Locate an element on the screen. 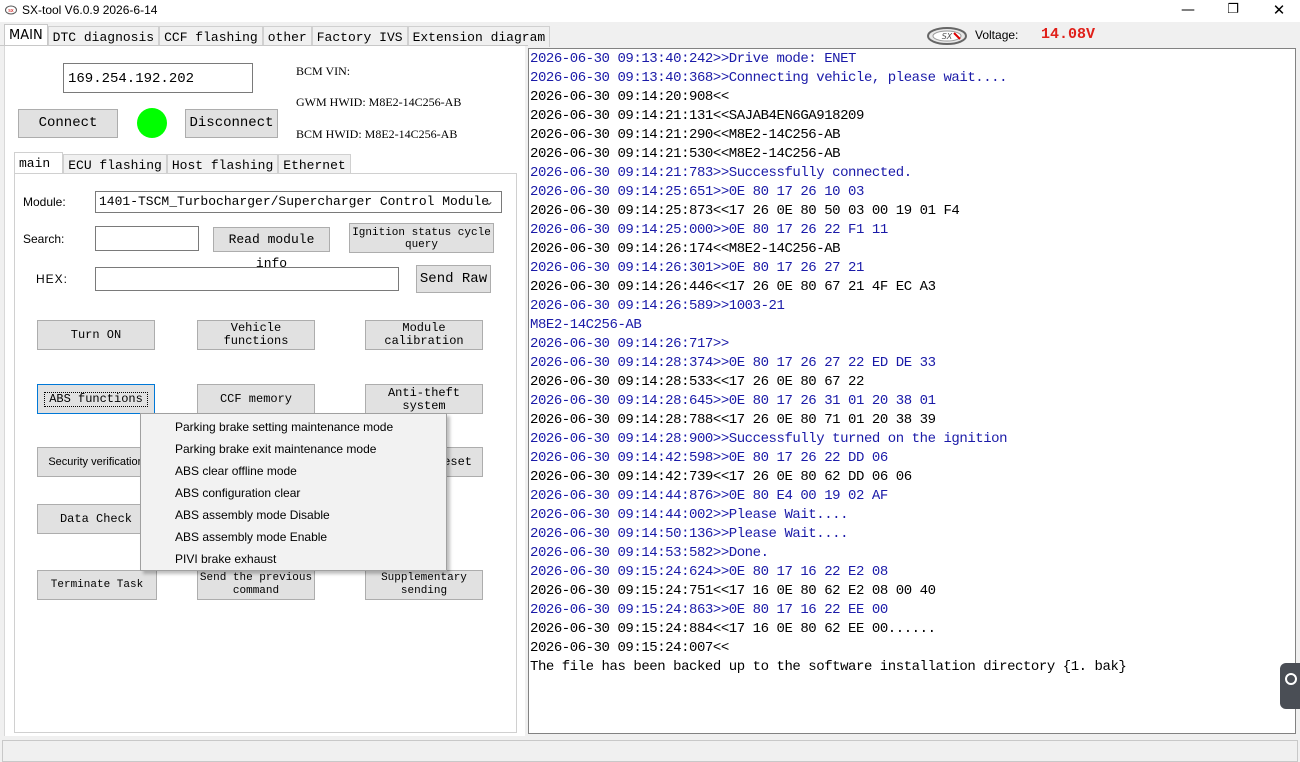  data-check-button: Data Check is located at coordinates (96, 519).